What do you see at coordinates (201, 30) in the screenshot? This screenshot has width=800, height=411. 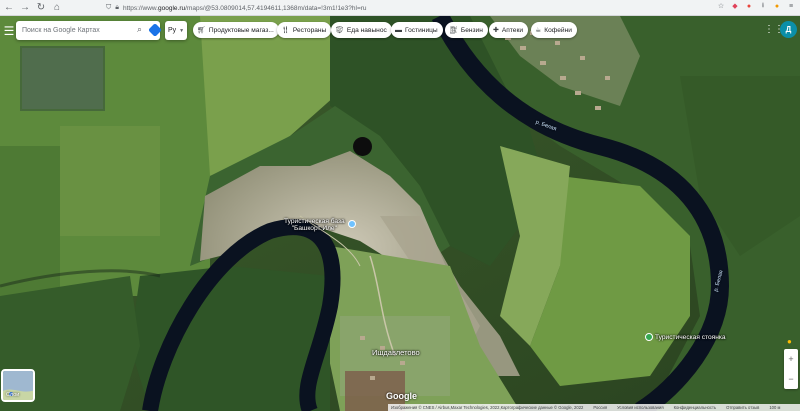 I see `cart-icon: 🛒︎` at bounding box center [201, 30].